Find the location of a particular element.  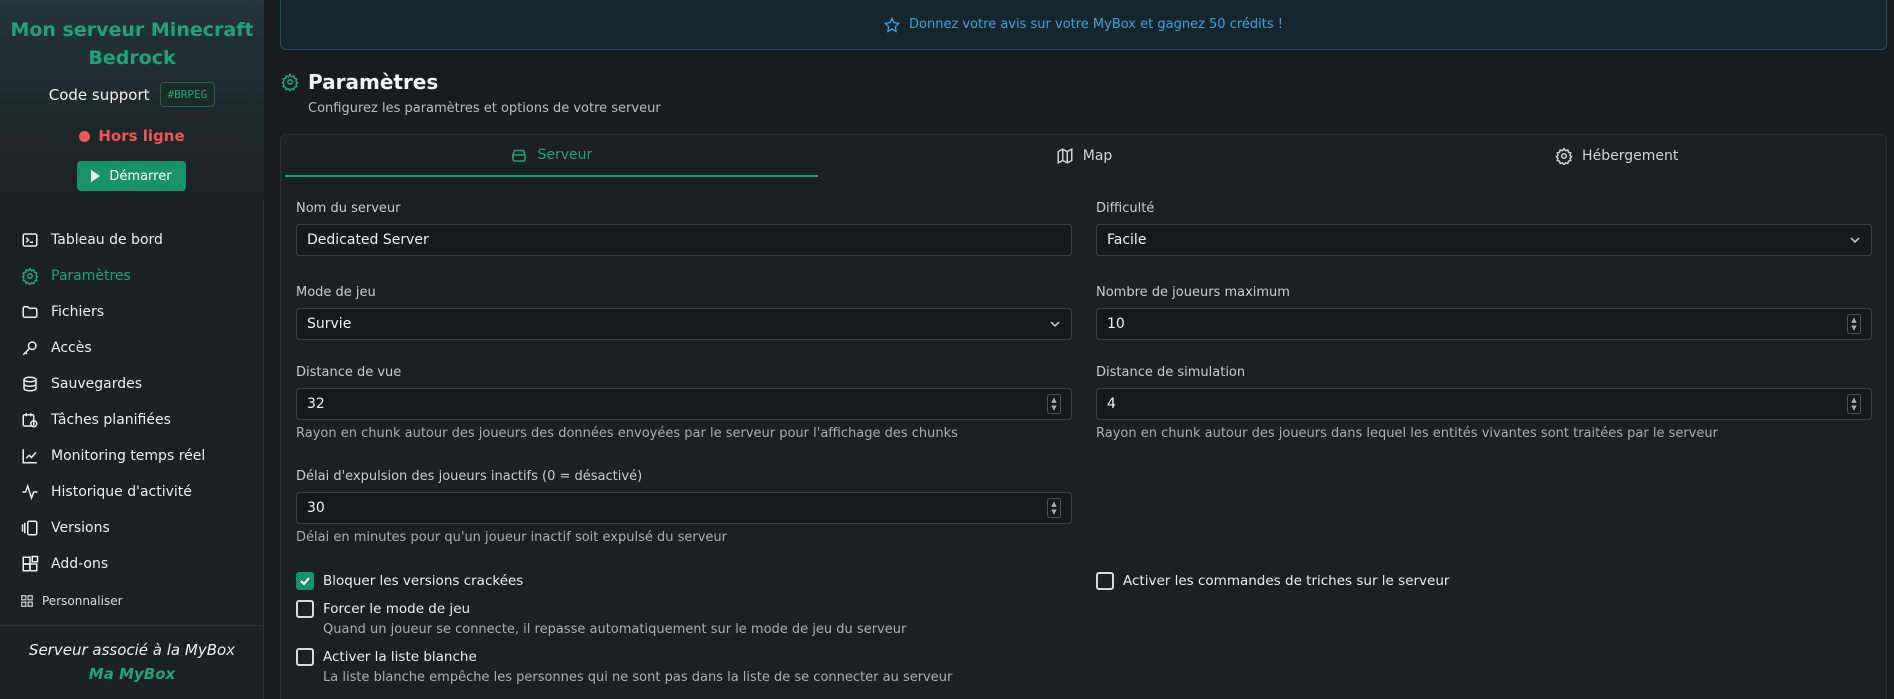

tab-label: Hébergement is located at coordinates (1630, 155).